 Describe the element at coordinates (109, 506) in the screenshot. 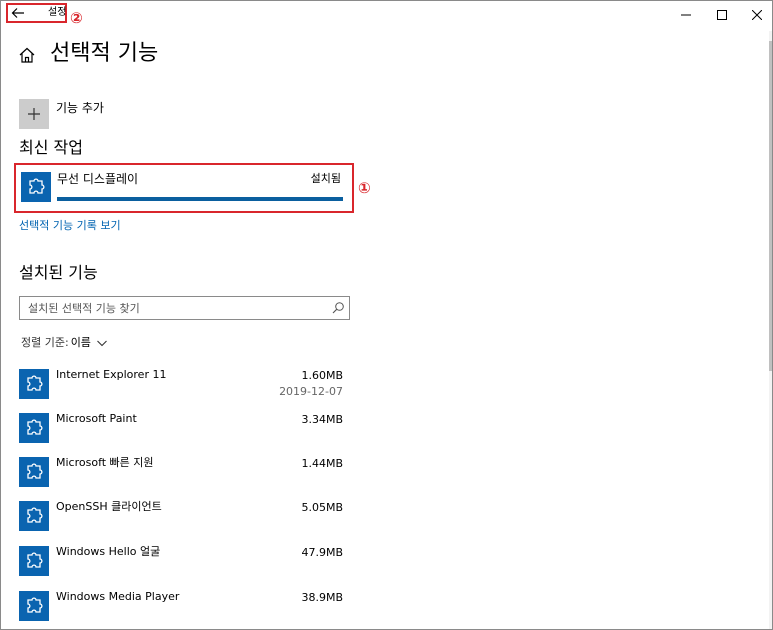

I see `feature-name: OpenSSH 클라이언트` at that location.